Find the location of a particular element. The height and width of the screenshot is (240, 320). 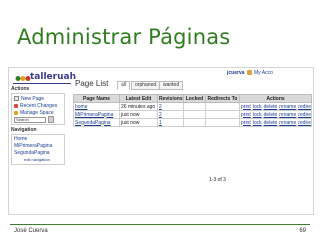

new-page-link: New Page is located at coordinates (38, 98).